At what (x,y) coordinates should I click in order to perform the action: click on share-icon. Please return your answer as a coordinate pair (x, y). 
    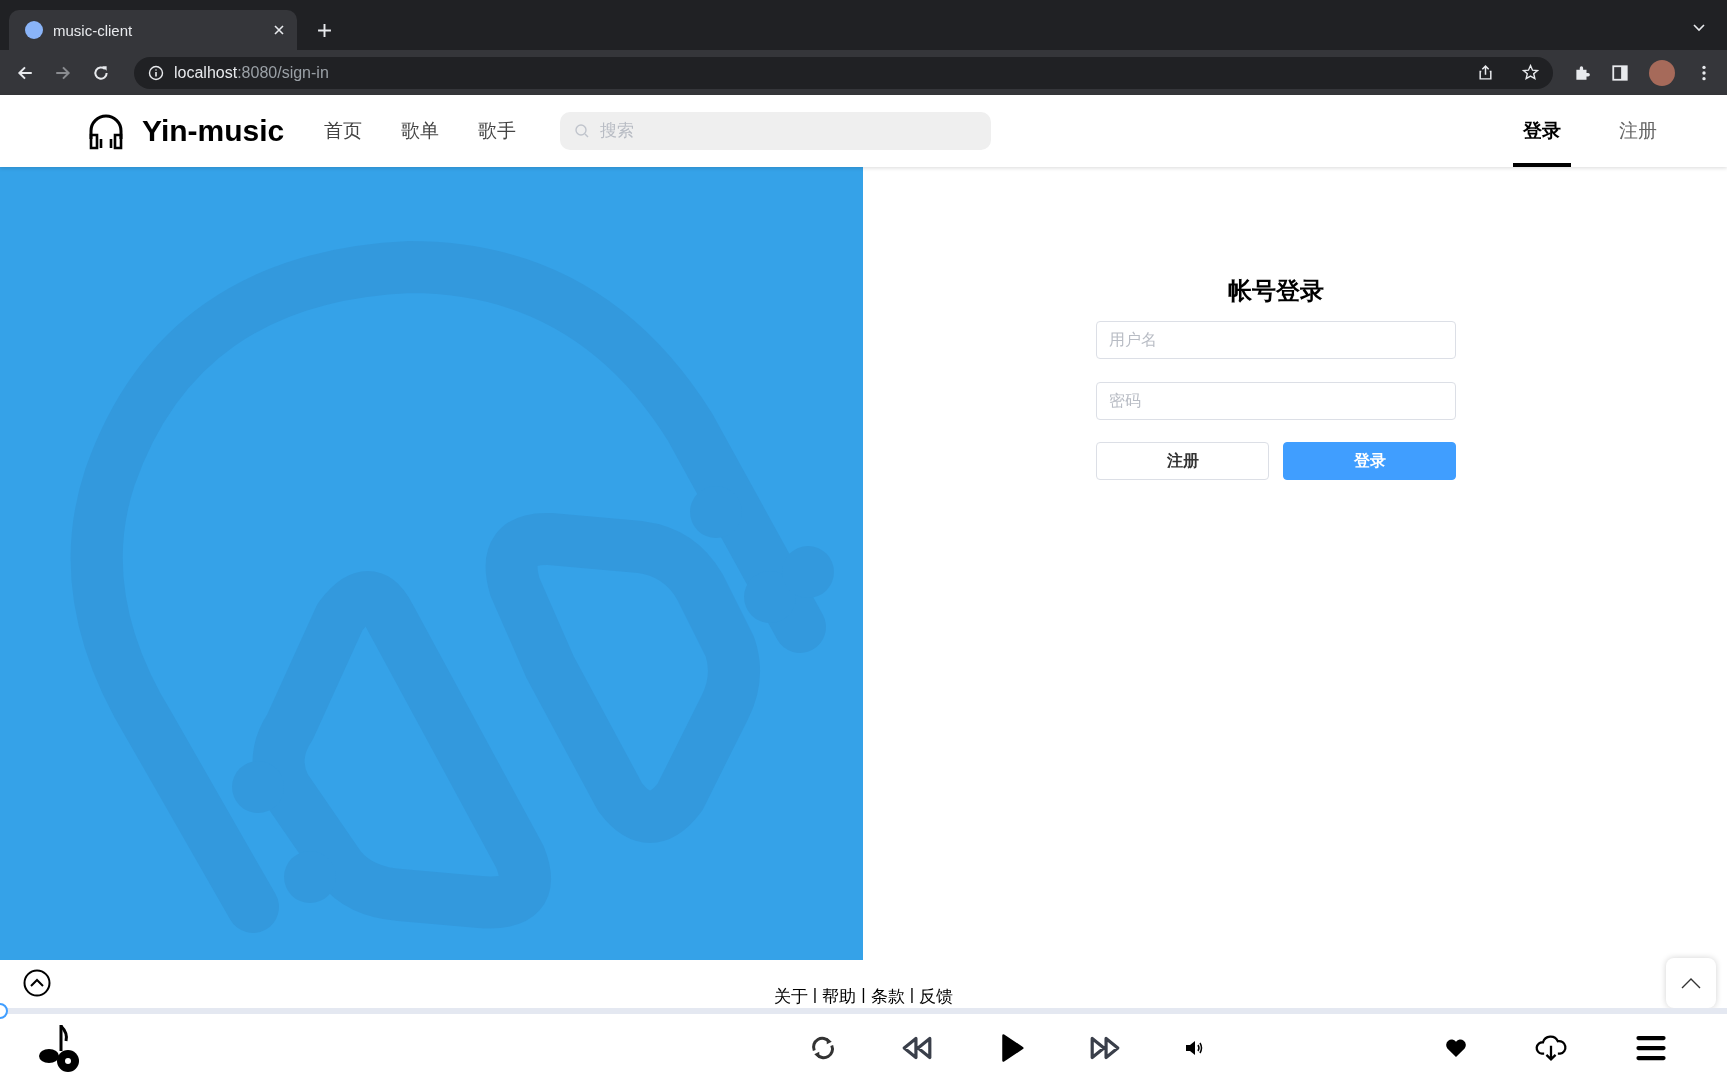
    Looking at the image, I should click on (1485, 72).